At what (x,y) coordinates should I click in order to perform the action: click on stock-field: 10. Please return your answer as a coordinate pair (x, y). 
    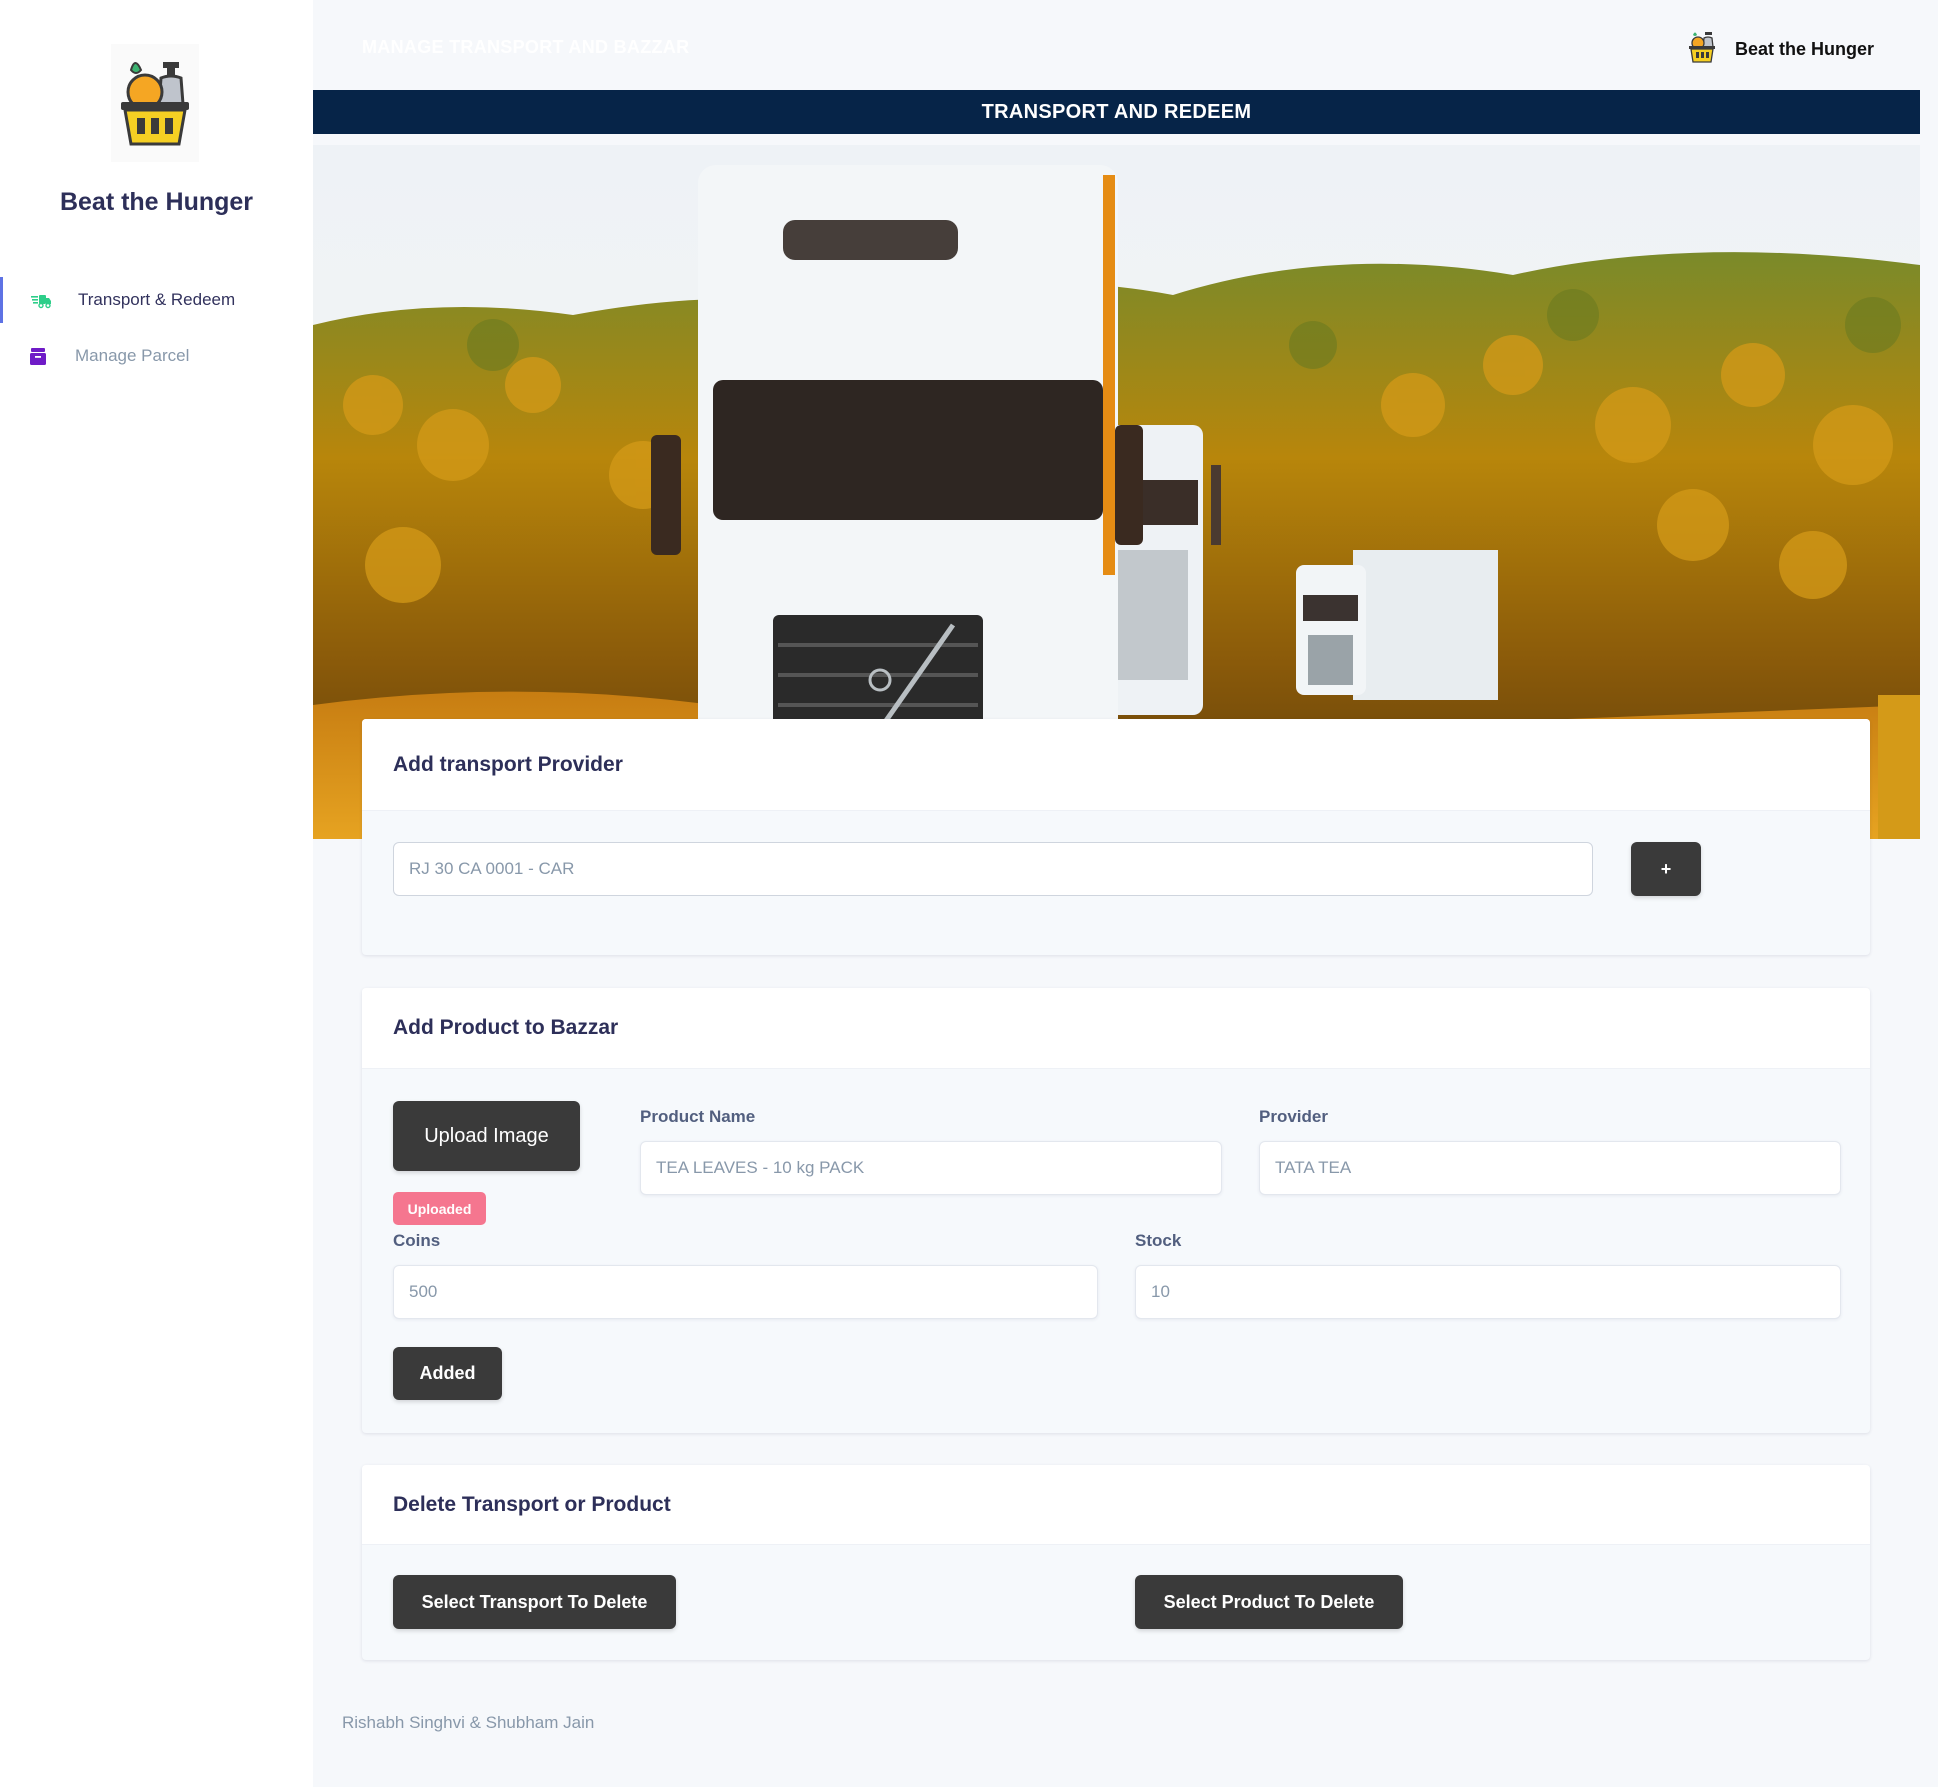
    Looking at the image, I should click on (1488, 1292).